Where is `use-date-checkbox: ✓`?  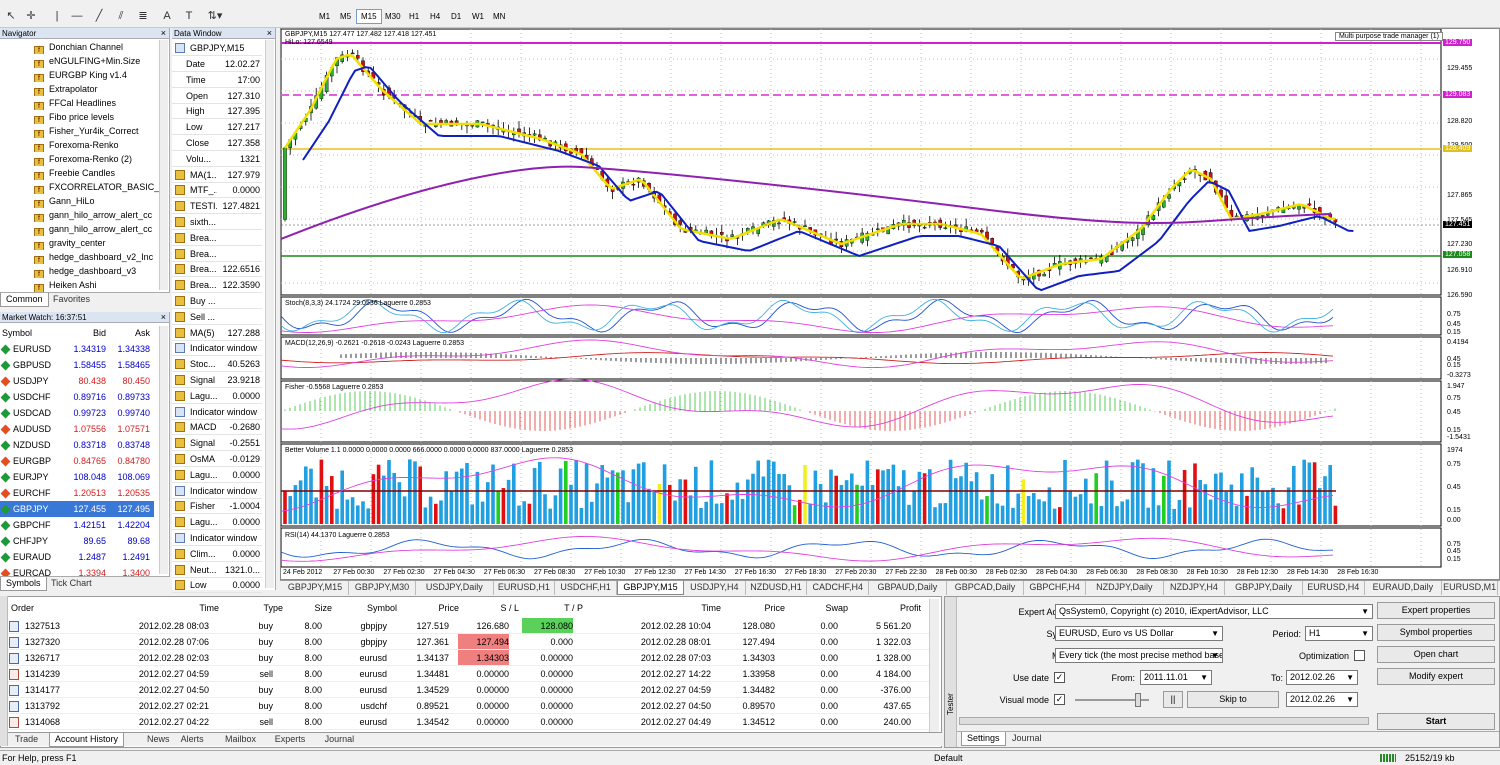 use-date-checkbox: ✓ is located at coordinates (1059, 677).